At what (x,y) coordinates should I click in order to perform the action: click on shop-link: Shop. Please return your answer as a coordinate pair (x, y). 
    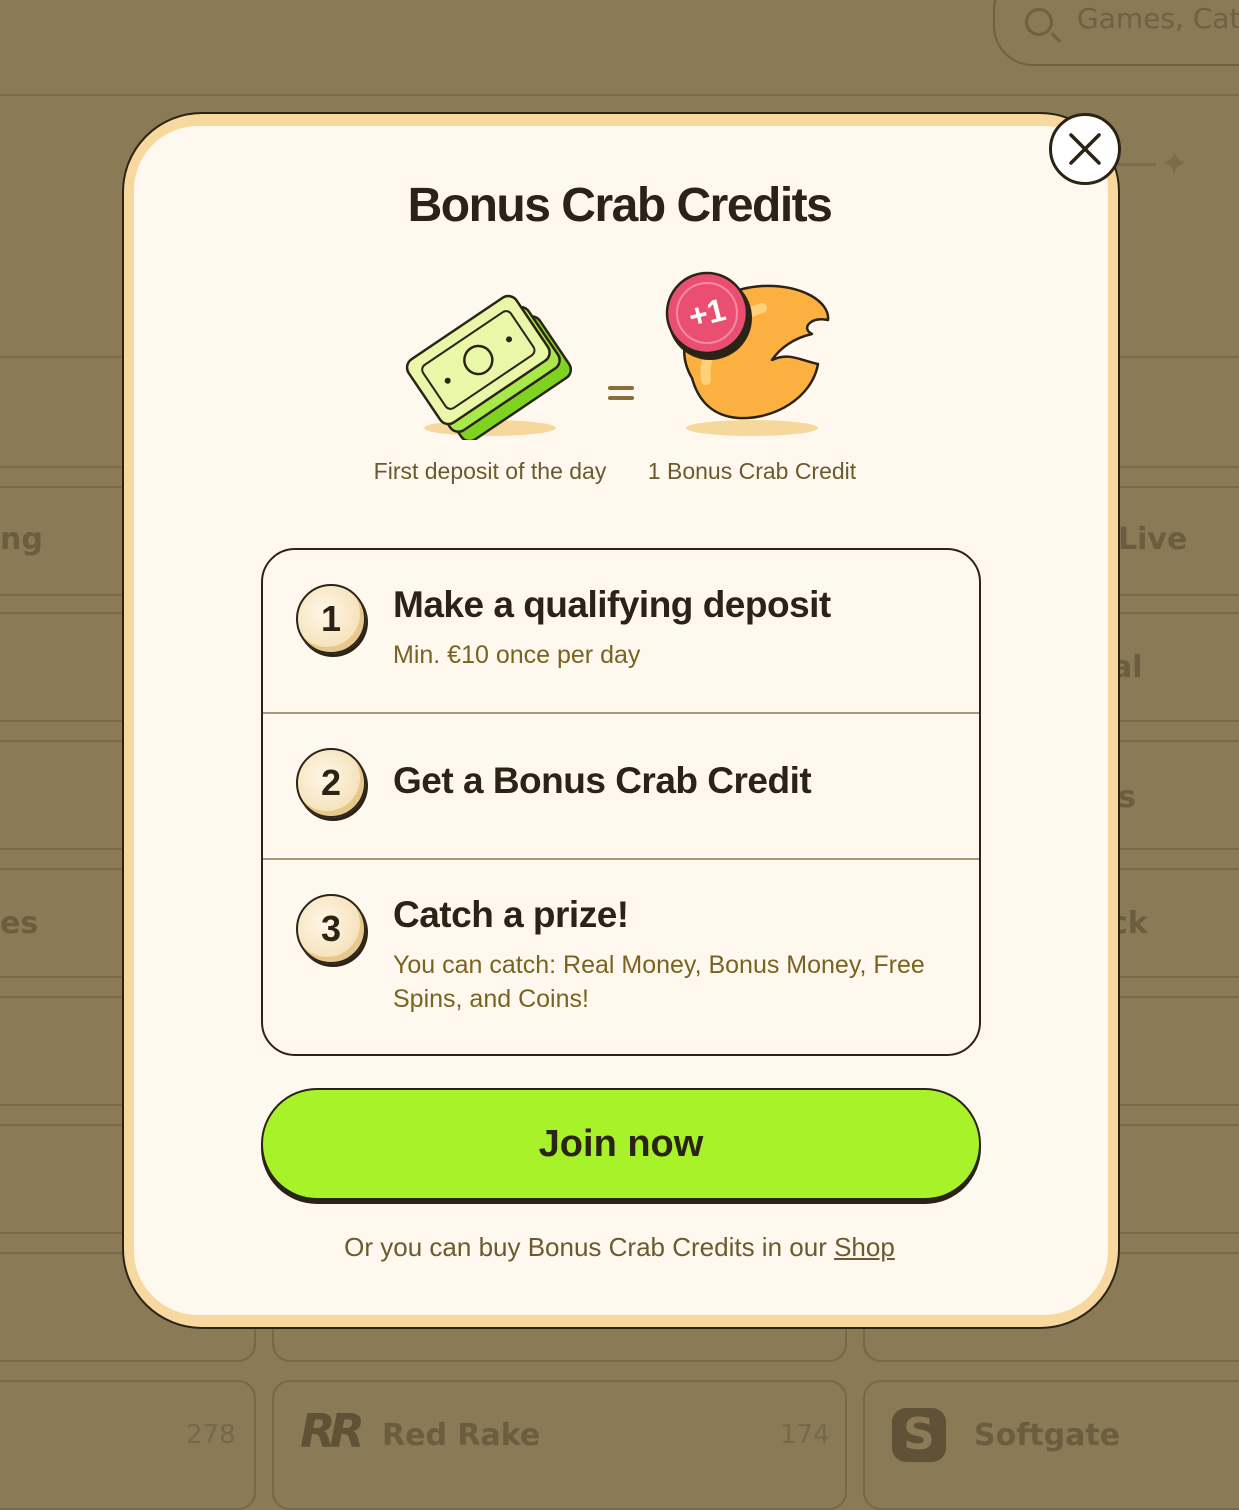
    Looking at the image, I should click on (864, 1247).